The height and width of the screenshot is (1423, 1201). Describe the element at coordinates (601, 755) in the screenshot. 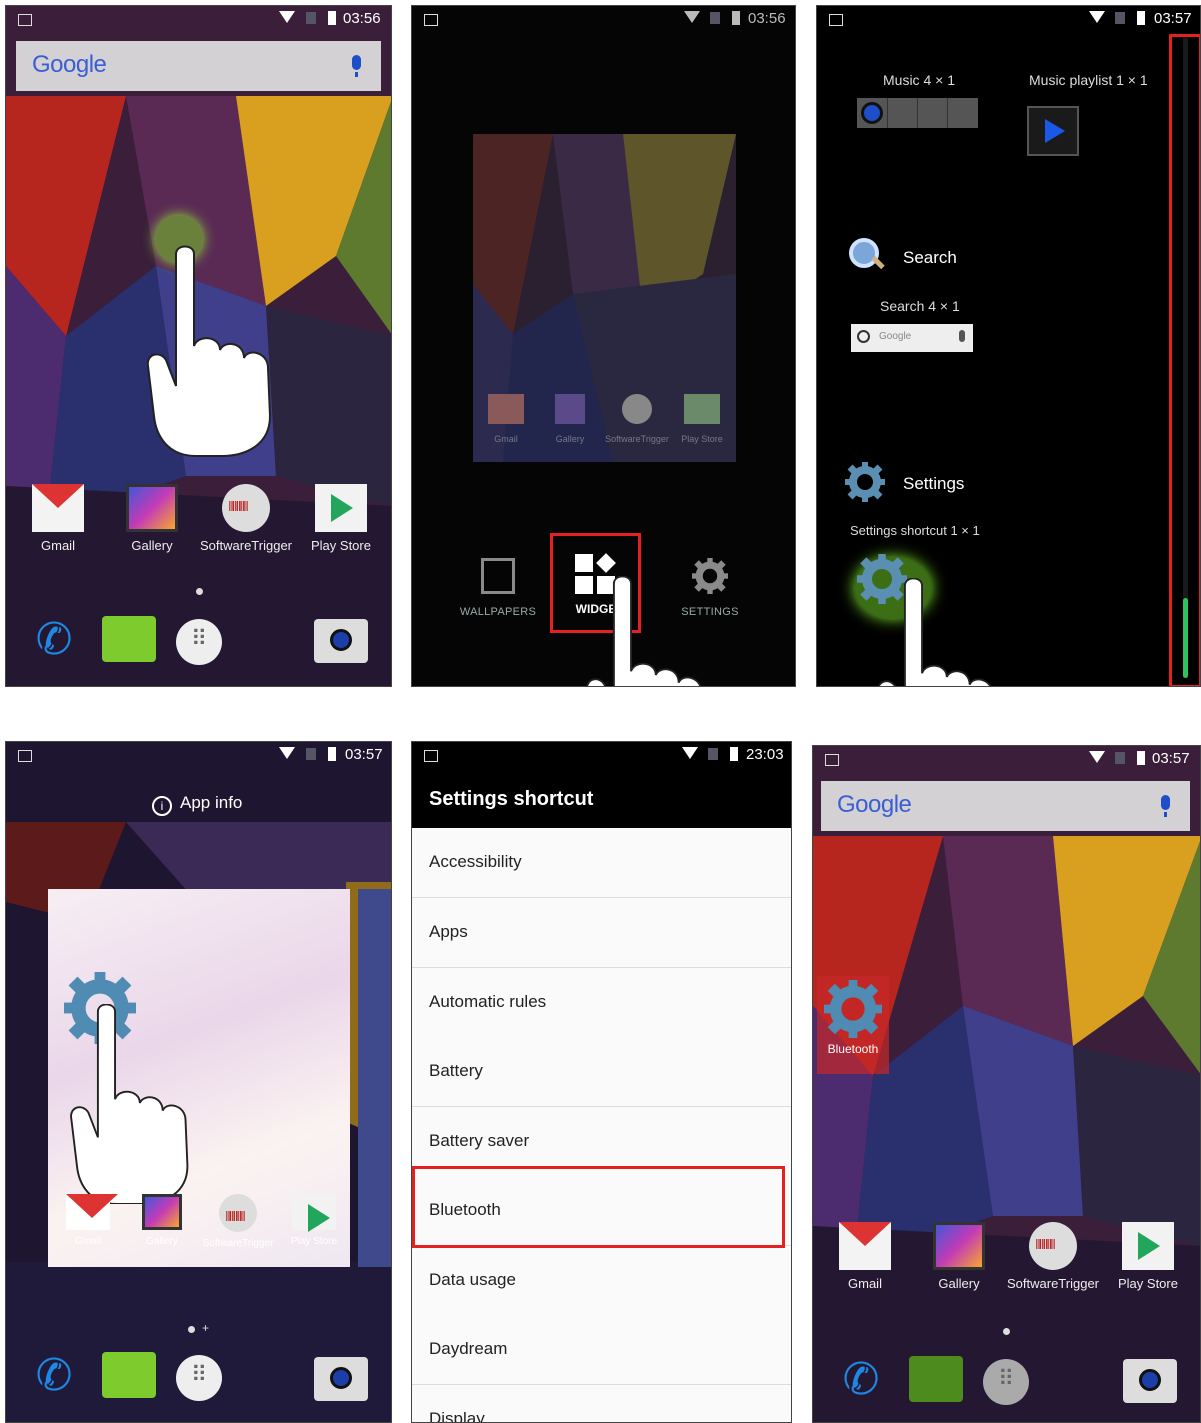

I see `status-bar: 23:03` at that location.